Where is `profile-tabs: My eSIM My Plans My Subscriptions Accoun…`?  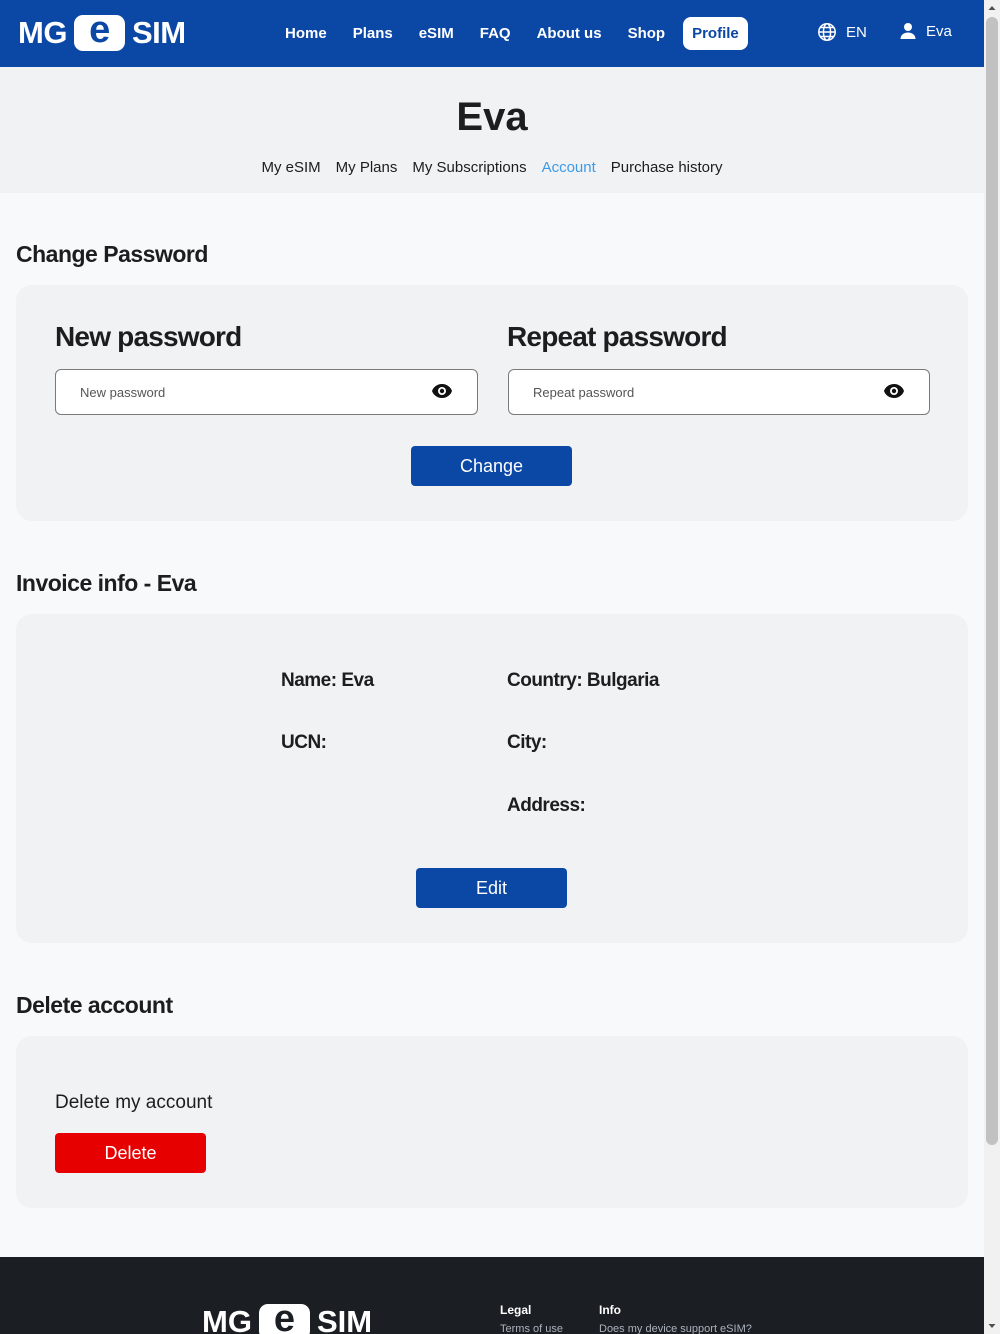
profile-tabs: My eSIM My Plans My Subscriptions Accoun… is located at coordinates (492, 167).